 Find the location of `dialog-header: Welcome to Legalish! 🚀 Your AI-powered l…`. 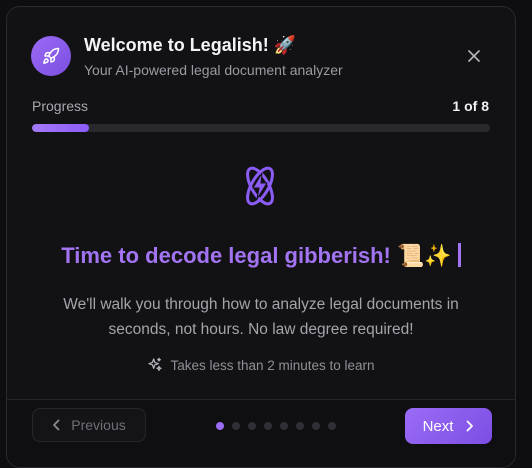

dialog-header: Welcome to Legalish! 🚀 Your AI-powered l… is located at coordinates (261, 56).